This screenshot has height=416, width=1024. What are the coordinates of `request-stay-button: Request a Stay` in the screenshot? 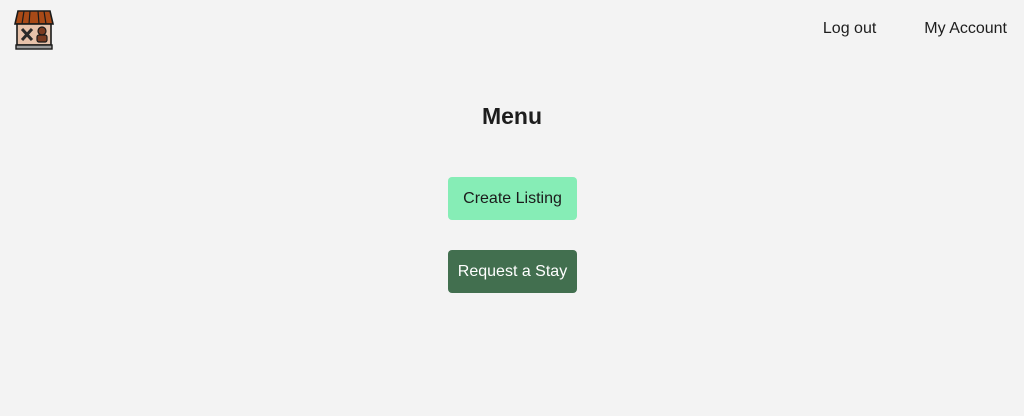 It's located at (512, 271).